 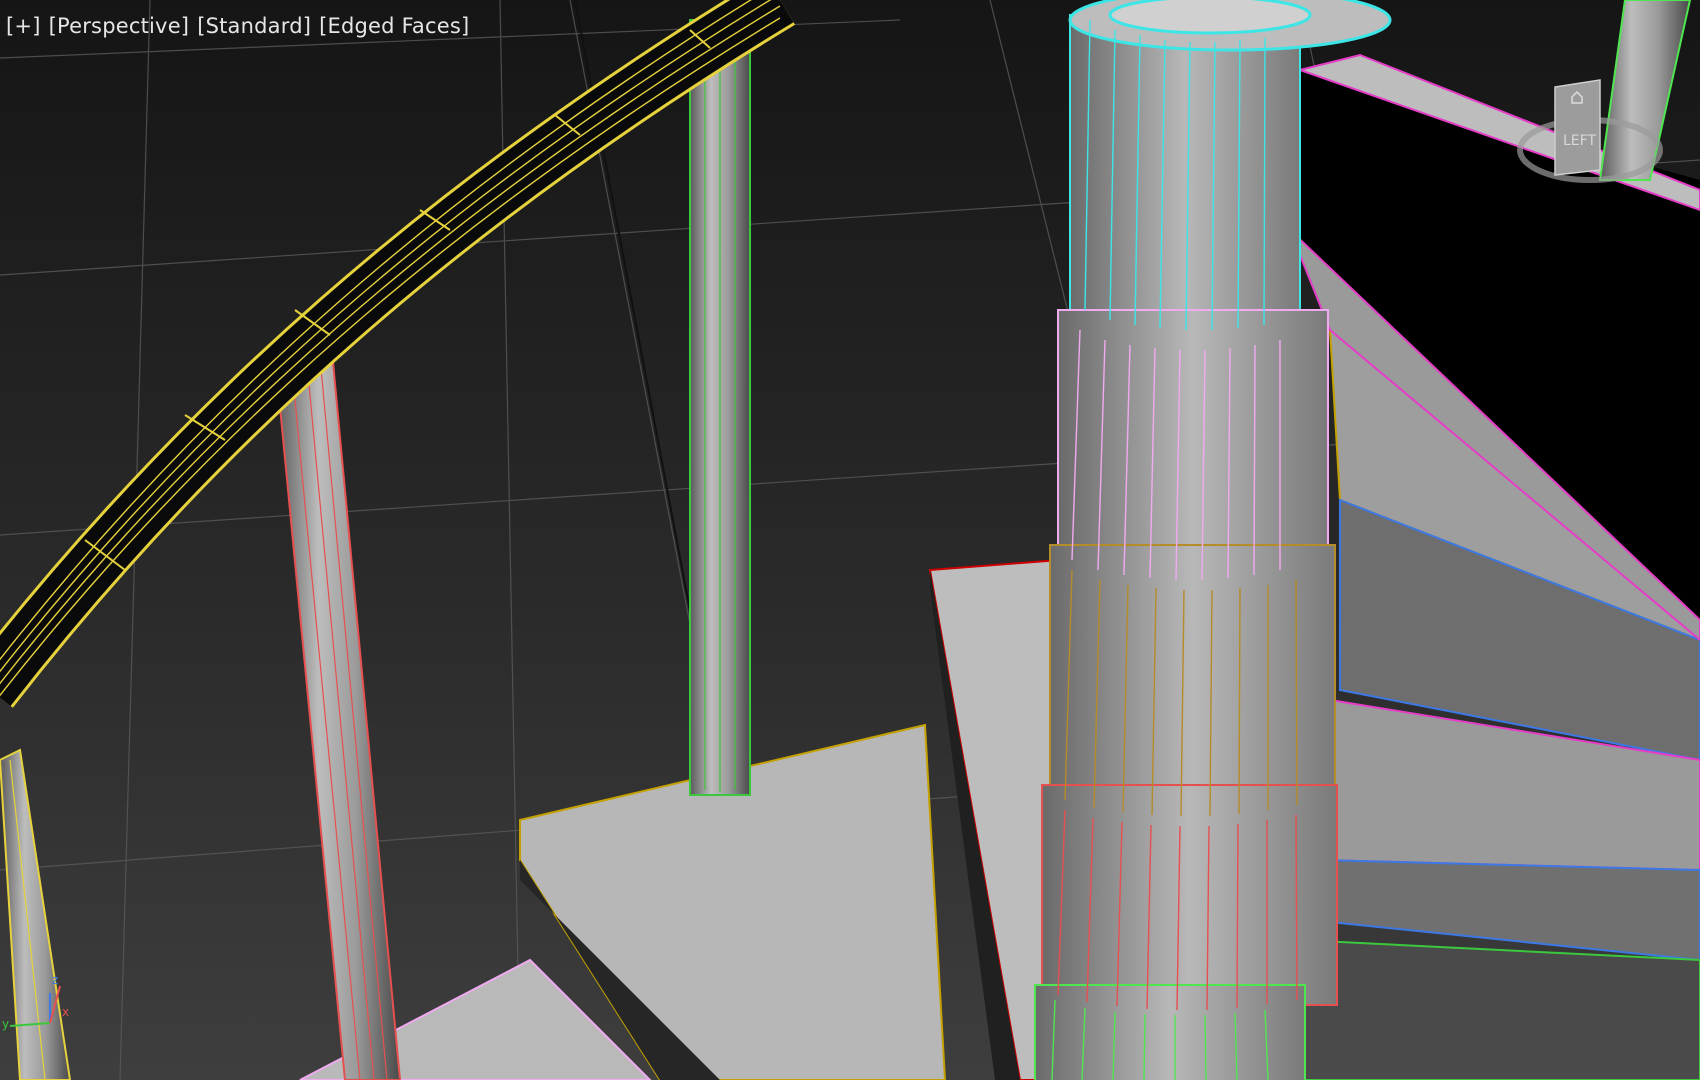 What do you see at coordinates (55, 980) in the screenshot?
I see `triad-z-label: z` at bounding box center [55, 980].